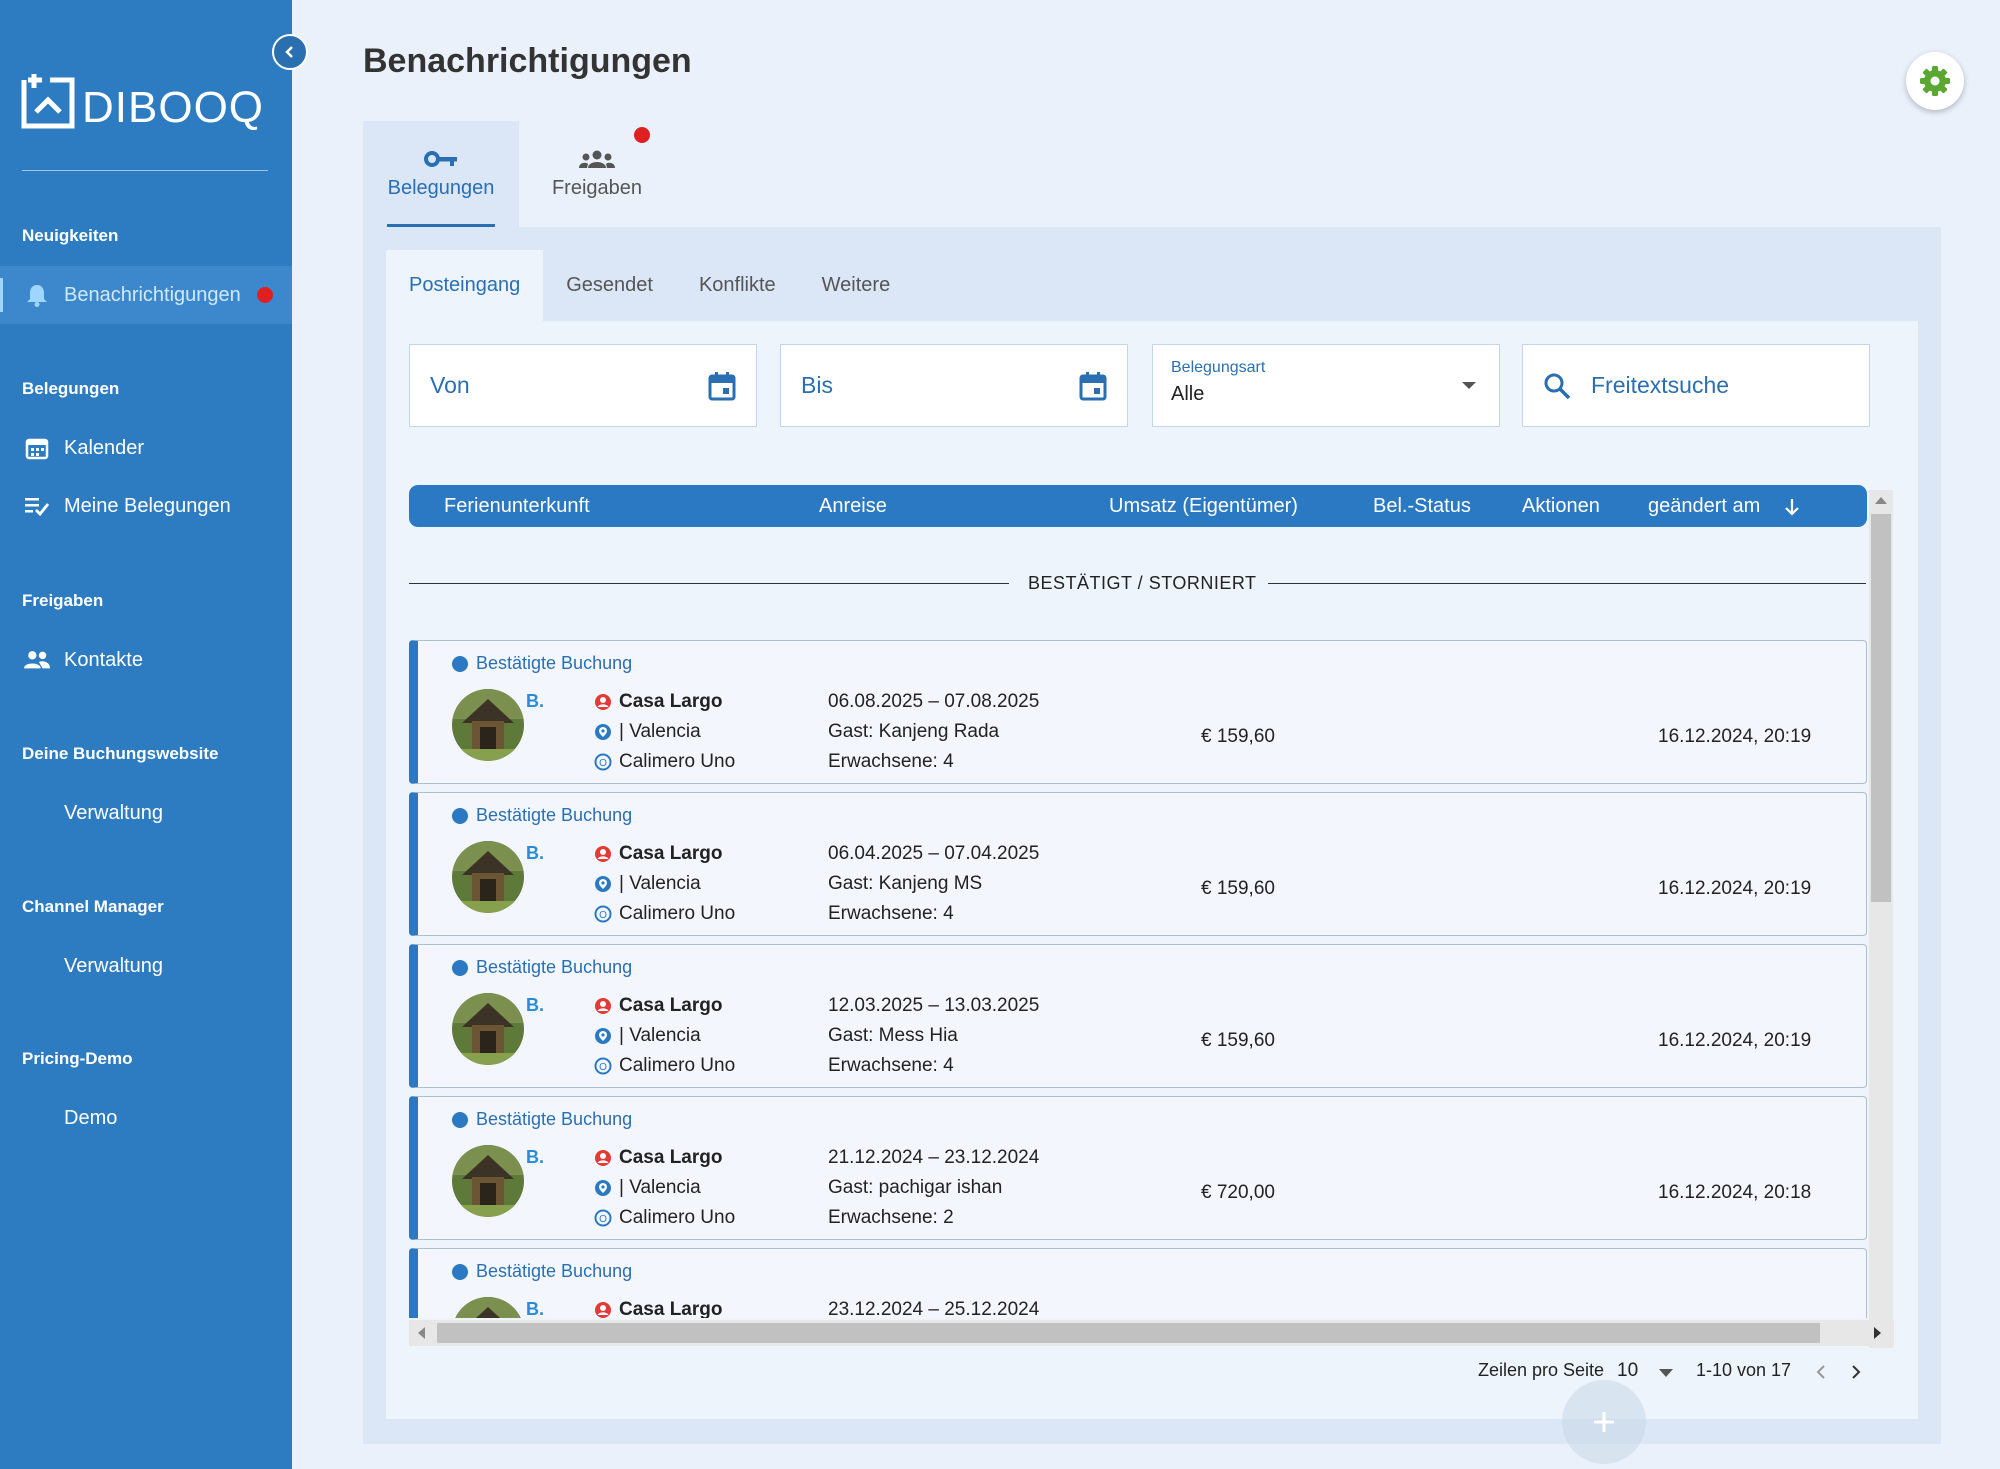 This screenshot has width=2000, height=1469. What do you see at coordinates (1878, 1333) in the screenshot?
I see `scroll-right-icon` at bounding box center [1878, 1333].